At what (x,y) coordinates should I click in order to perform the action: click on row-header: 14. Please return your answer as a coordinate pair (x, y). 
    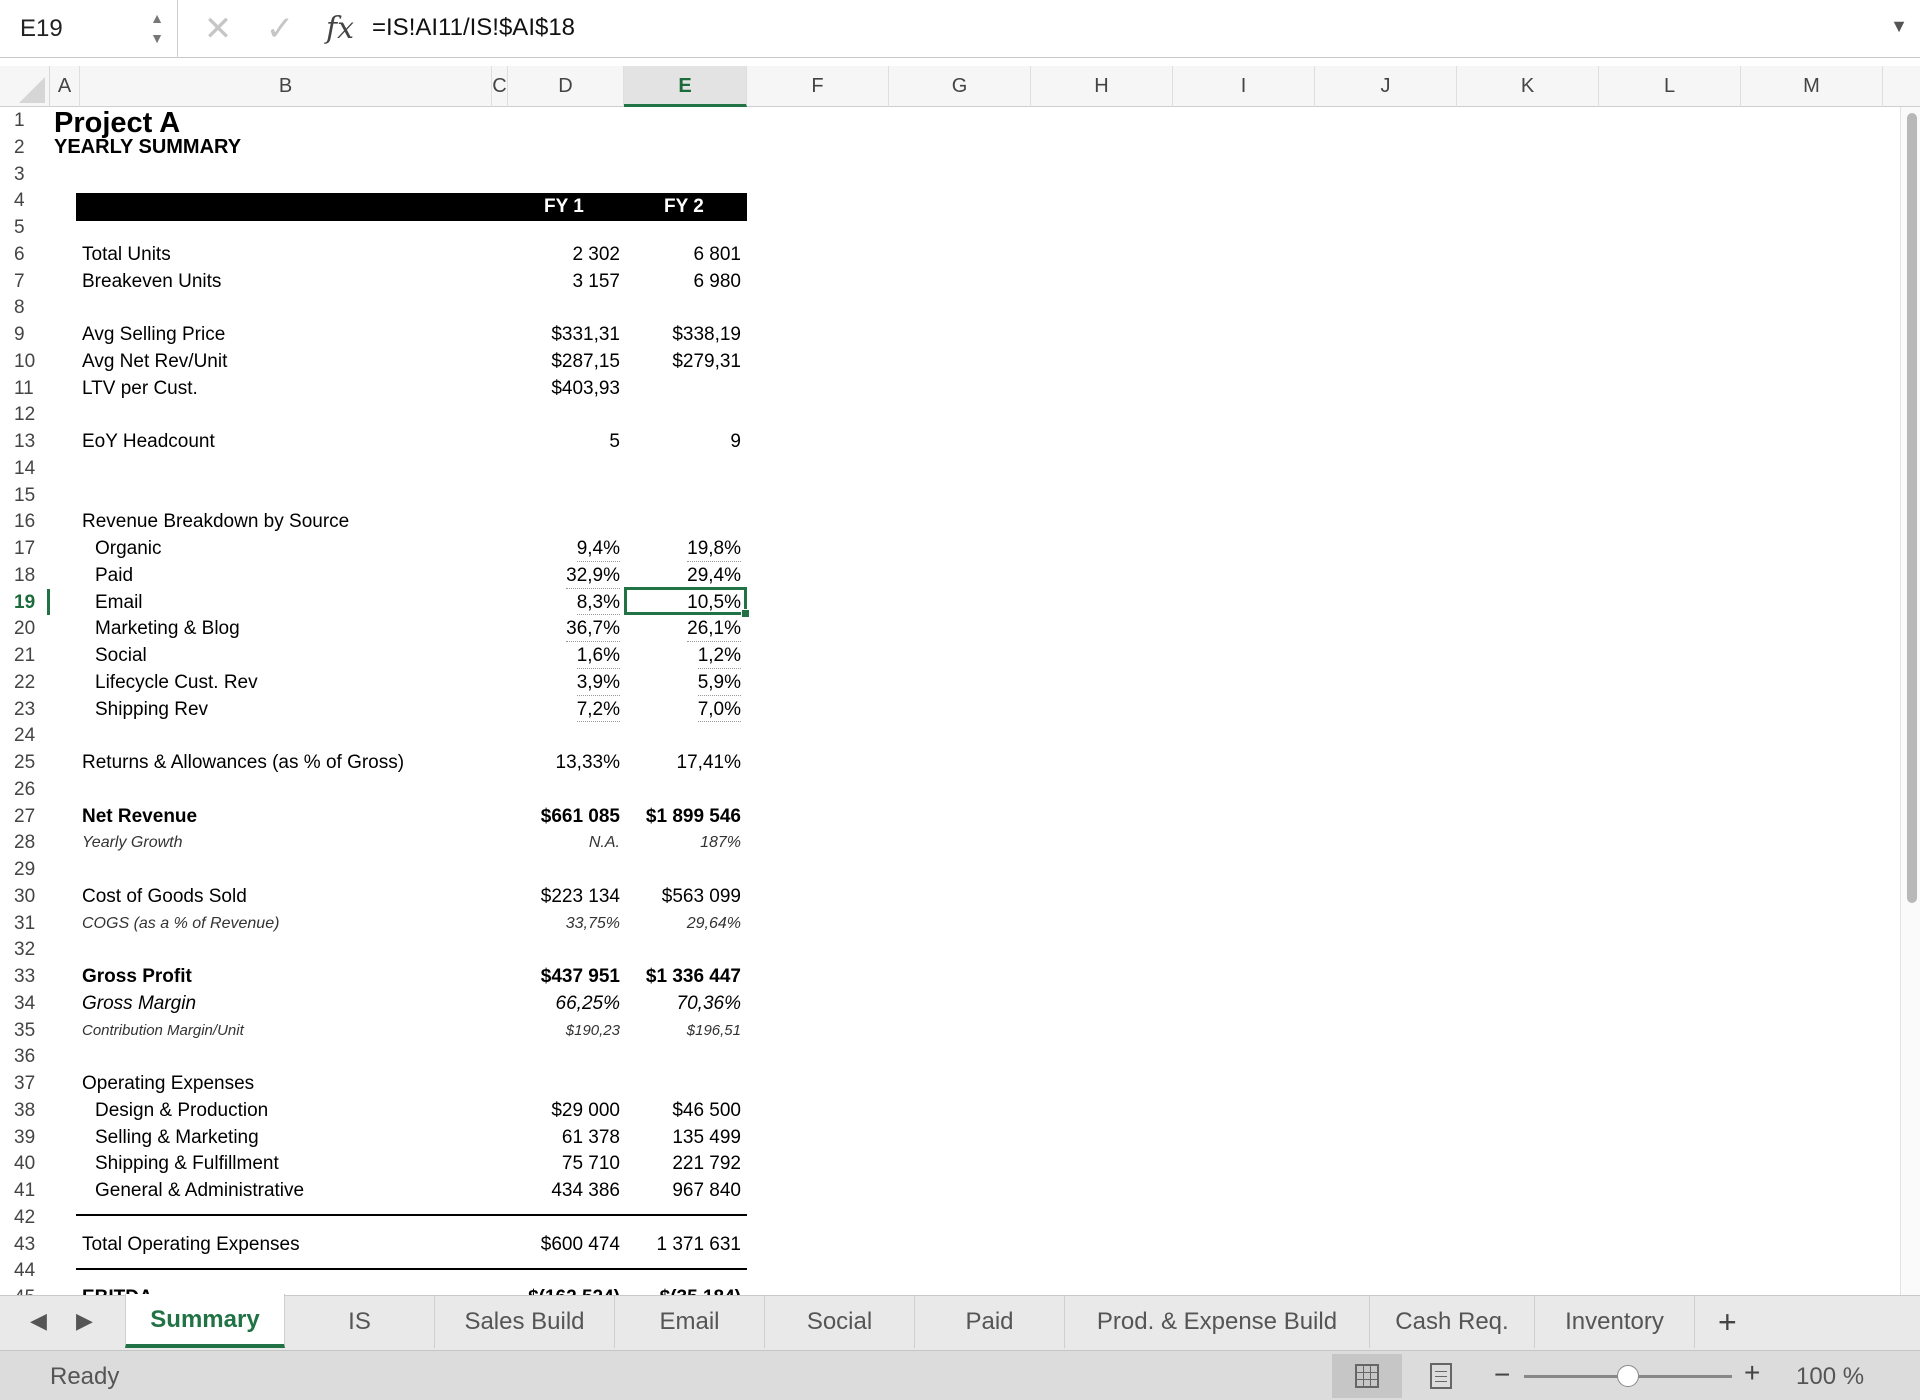
    Looking at the image, I should click on (25, 468).